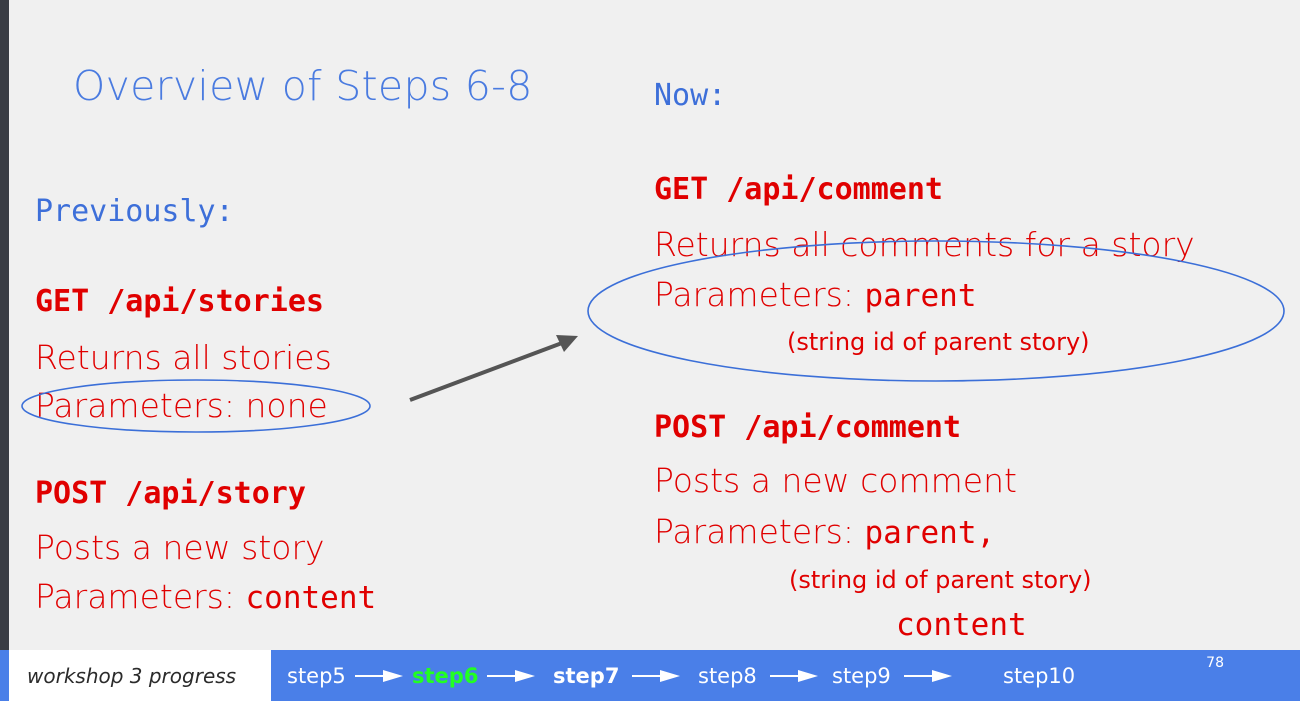 Image resolution: width=1300 pixels, height=701 pixels. What do you see at coordinates (759, 294) in the screenshot?
I see `get-comment-params-prefix: Parameters:` at bounding box center [759, 294].